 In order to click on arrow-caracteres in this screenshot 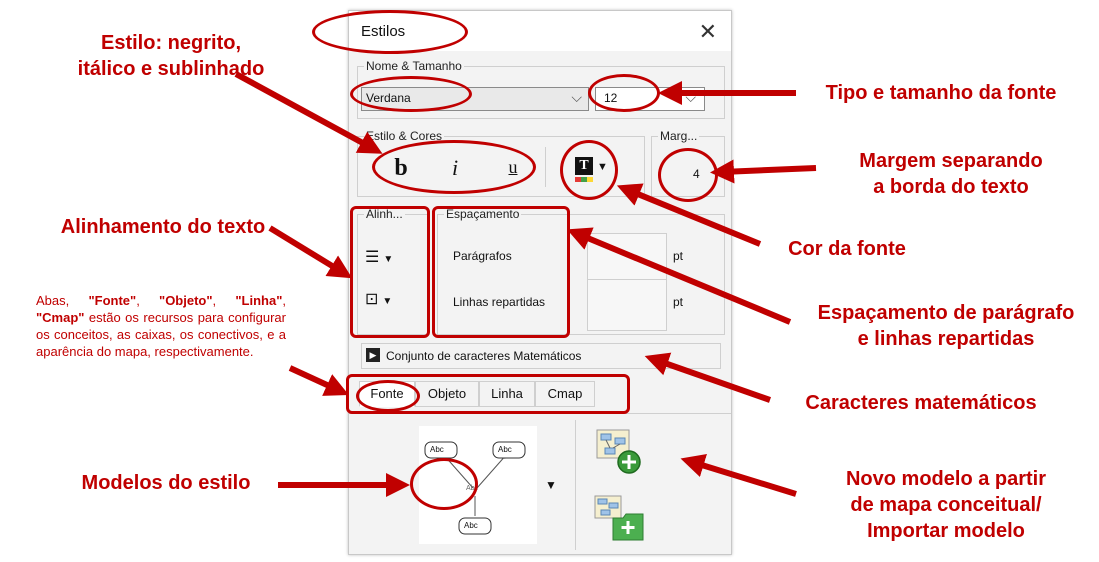, I will do `click(707, 377)`.